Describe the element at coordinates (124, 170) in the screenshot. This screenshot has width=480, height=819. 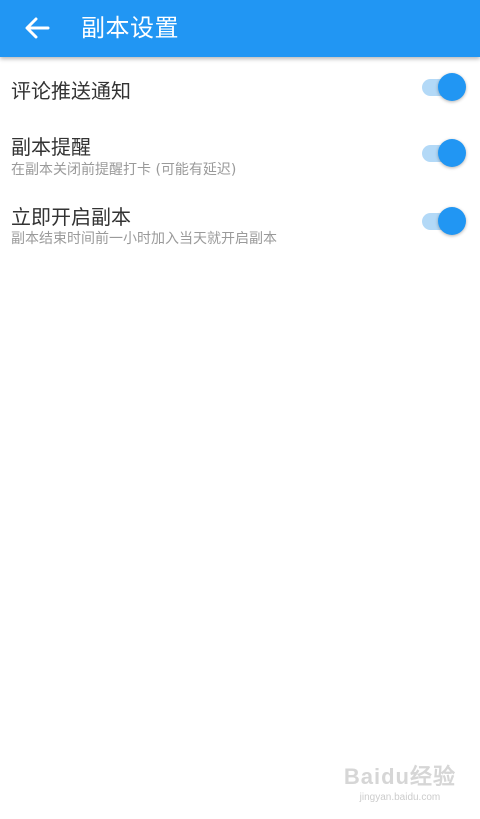
I see `setting-description: 在副本关闭前提醒打卡 (可能有延迟)` at that location.